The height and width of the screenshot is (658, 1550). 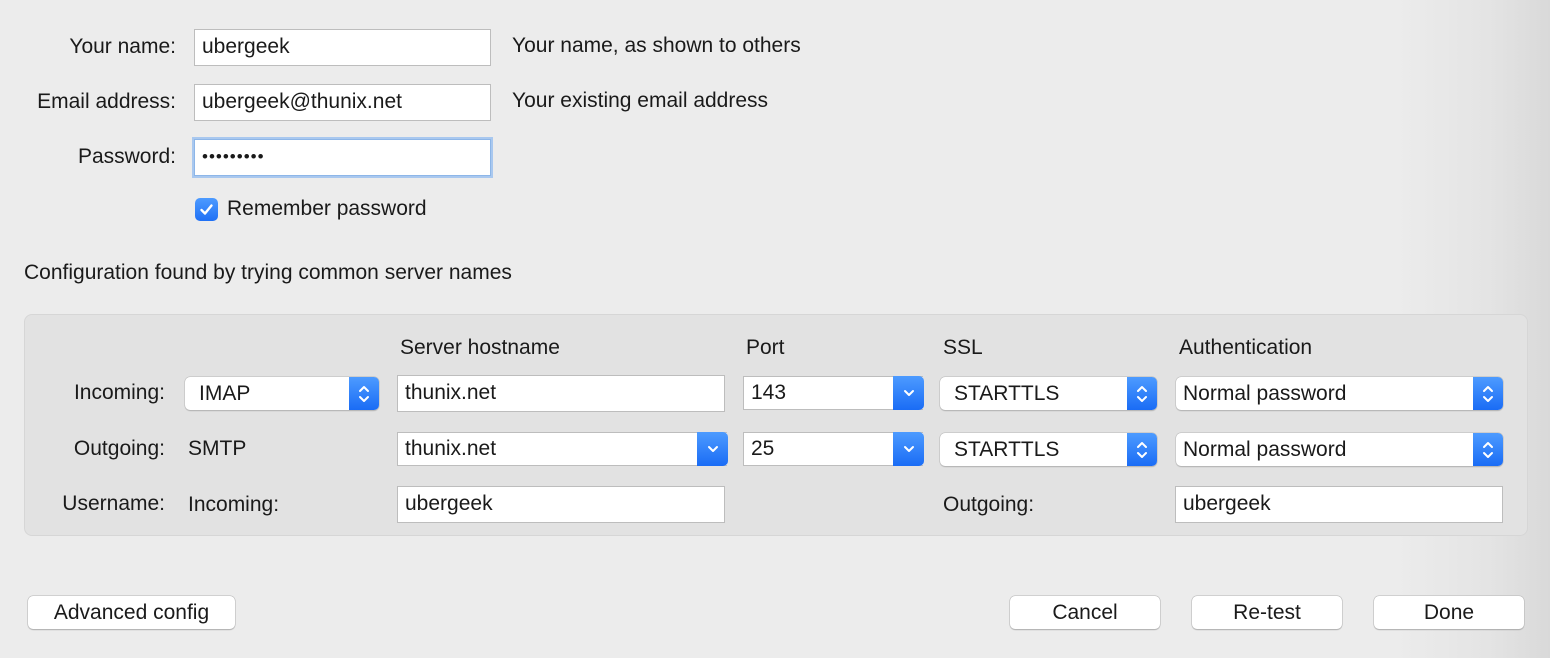 I want to click on email-input: ubergeek@thunix.net, so click(x=342, y=102).